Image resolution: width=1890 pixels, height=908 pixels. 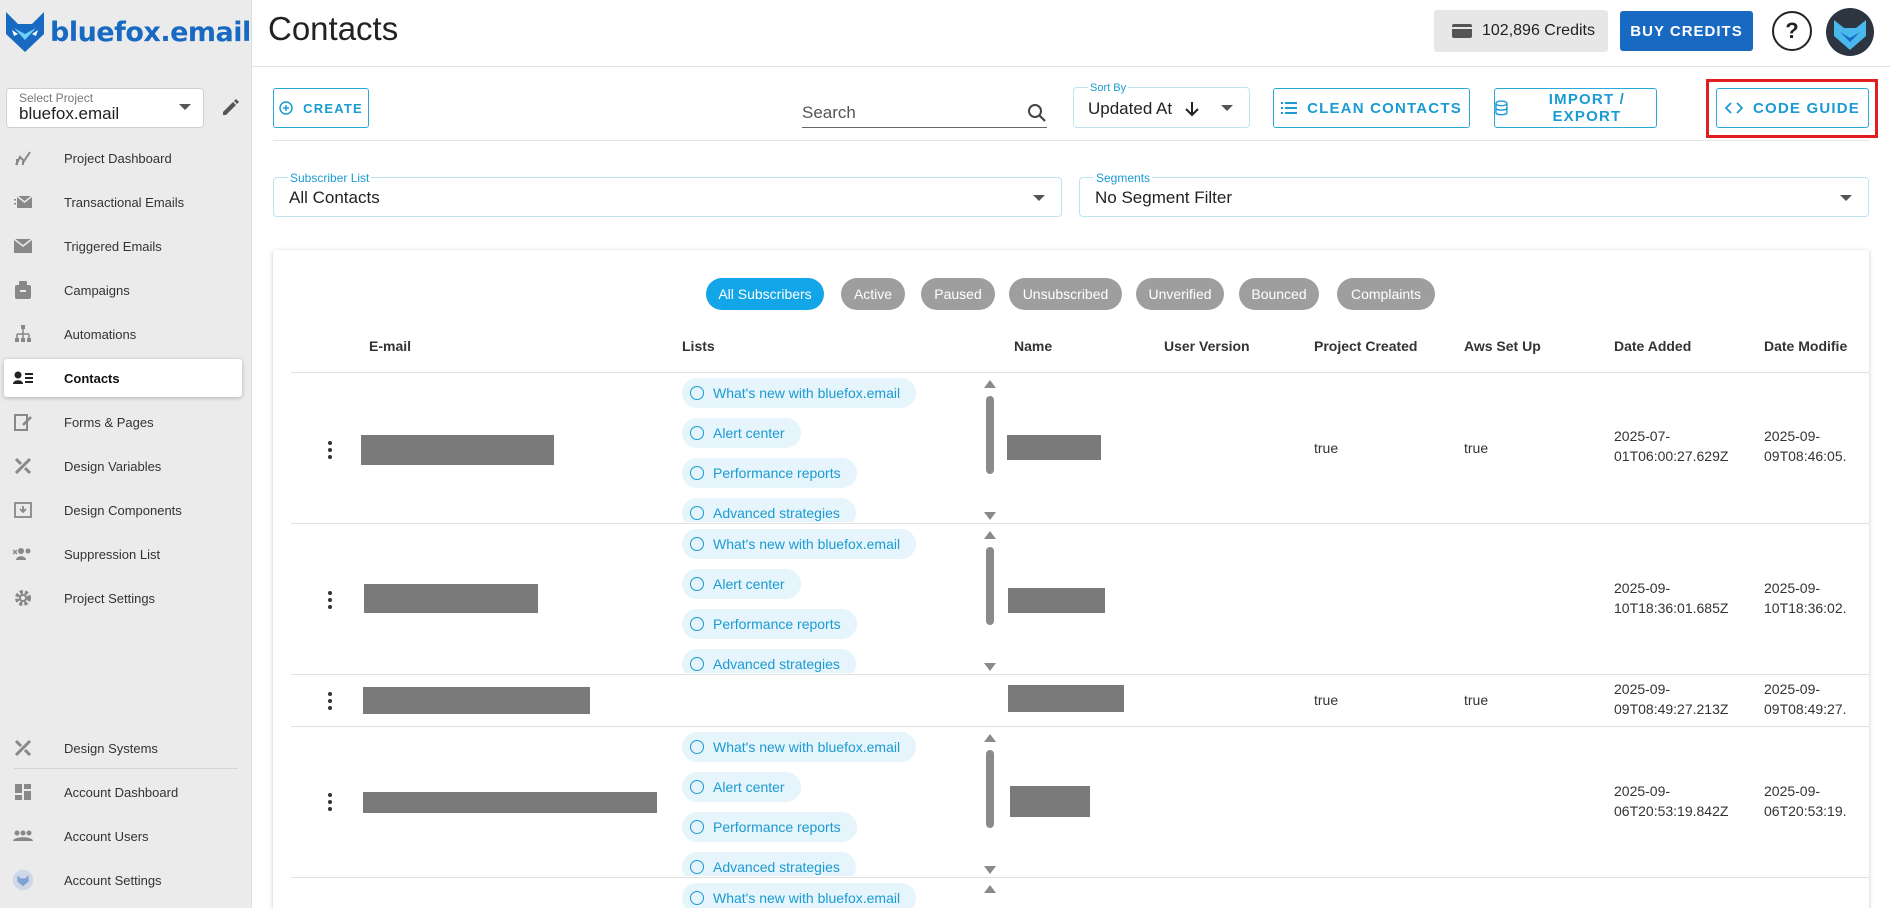 I want to click on sidebar-item-label: Forms & Pages, so click(x=109, y=422).